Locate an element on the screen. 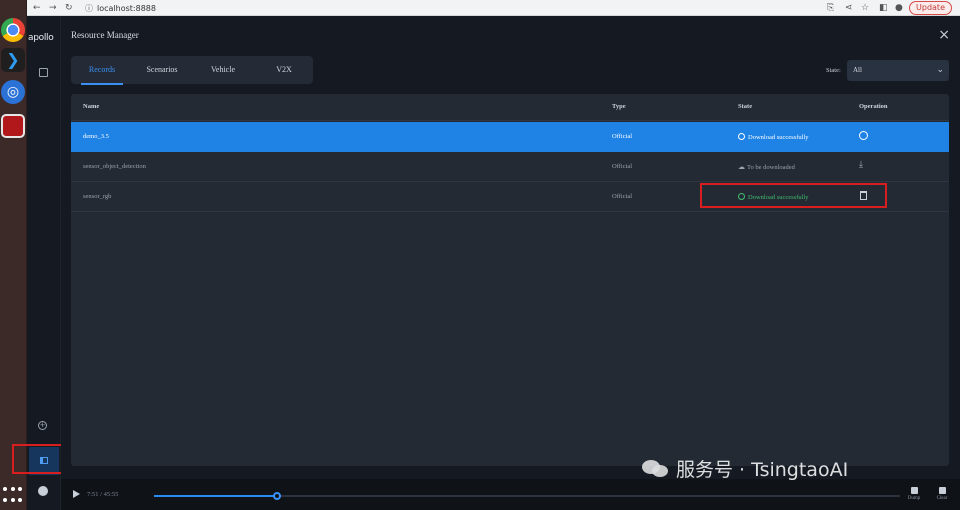 This screenshot has height=510, width=960. play-icon is located at coordinates (76, 494).